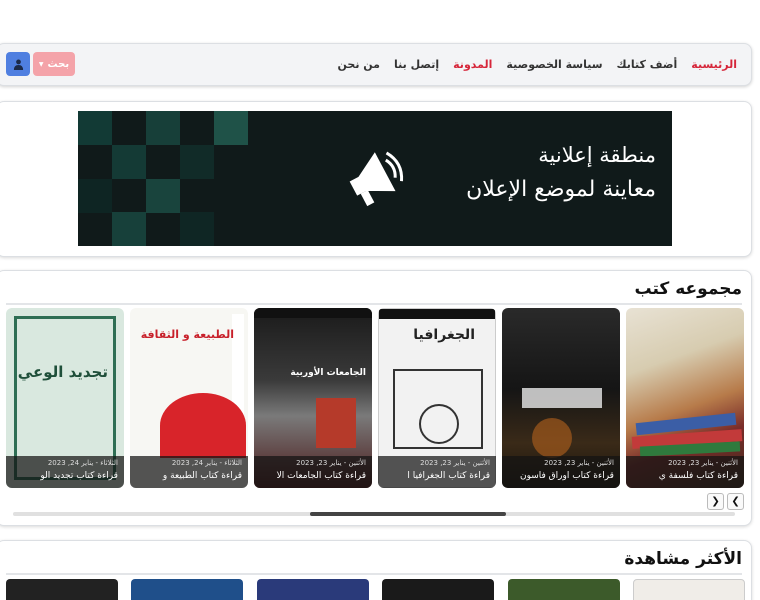 This screenshot has width=760, height=600. I want to click on book-title: قراءة كتاب فلسفة ي, so click(684, 476).